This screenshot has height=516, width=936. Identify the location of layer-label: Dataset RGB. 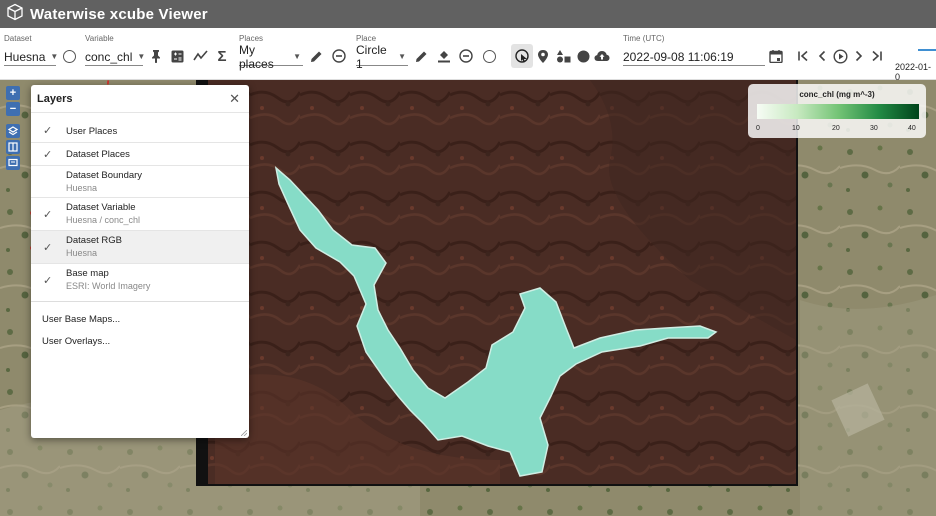
(94, 240).